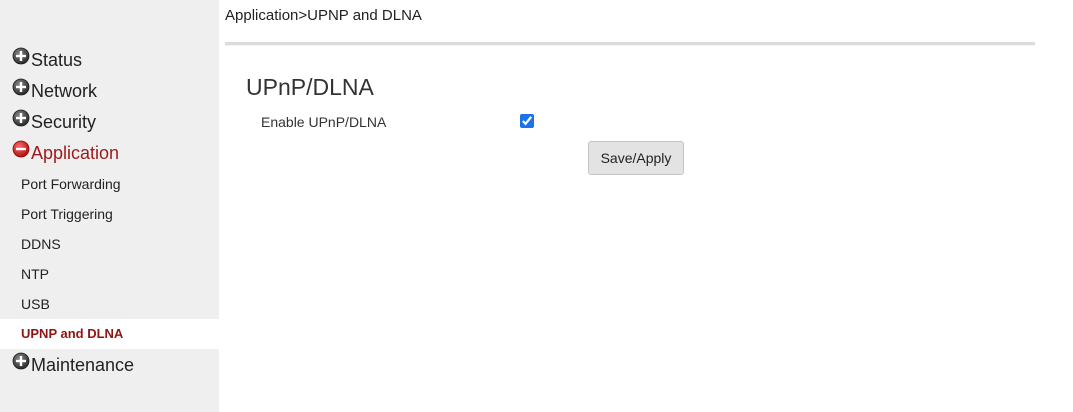  I want to click on sidebar-item-security: Security, so click(54, 121).